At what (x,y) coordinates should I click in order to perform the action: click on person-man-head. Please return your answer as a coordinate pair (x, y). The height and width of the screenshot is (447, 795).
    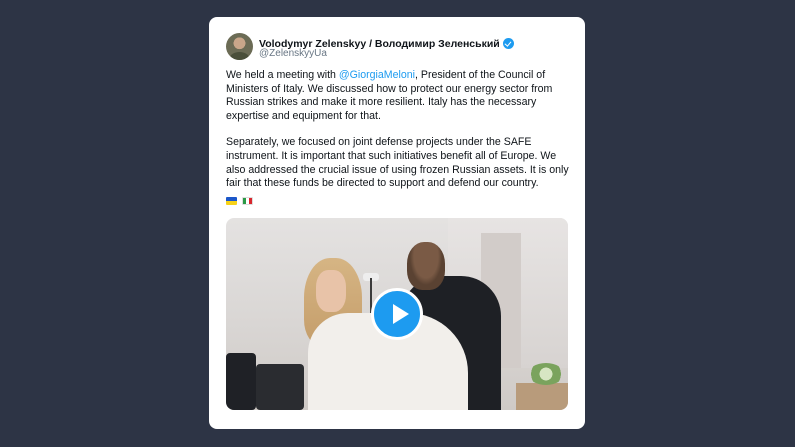
    Looking at the image, I should click on (426, 266).